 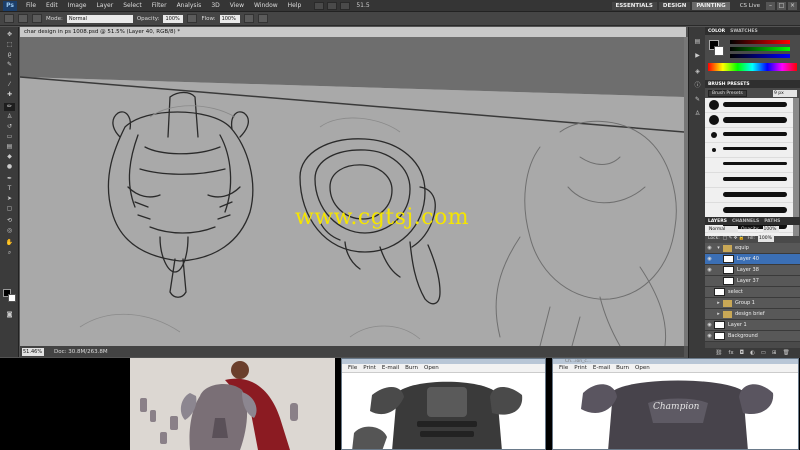 I want to click on eraser-tool-icon: ▭, so click(x=9, y=137).